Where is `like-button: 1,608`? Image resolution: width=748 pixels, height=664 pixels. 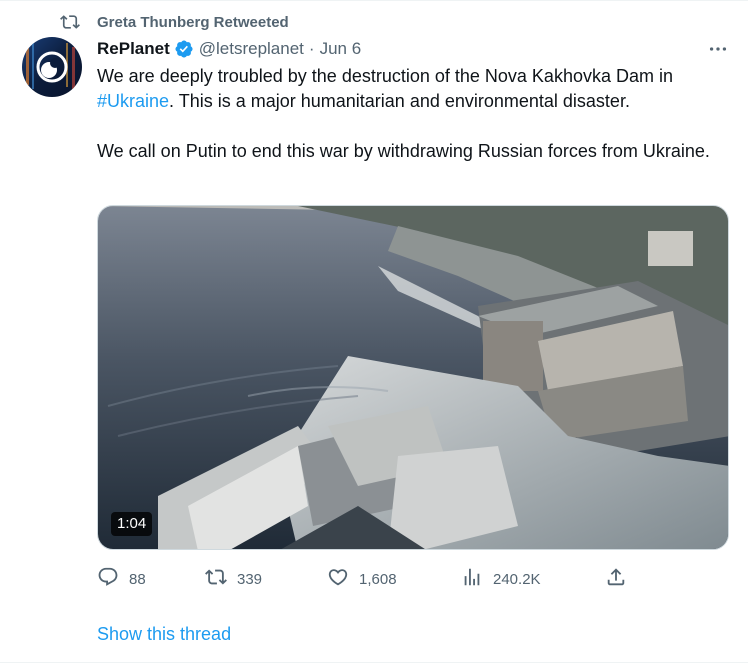
like-button: 1,608 is located at coordinates (362, 579).